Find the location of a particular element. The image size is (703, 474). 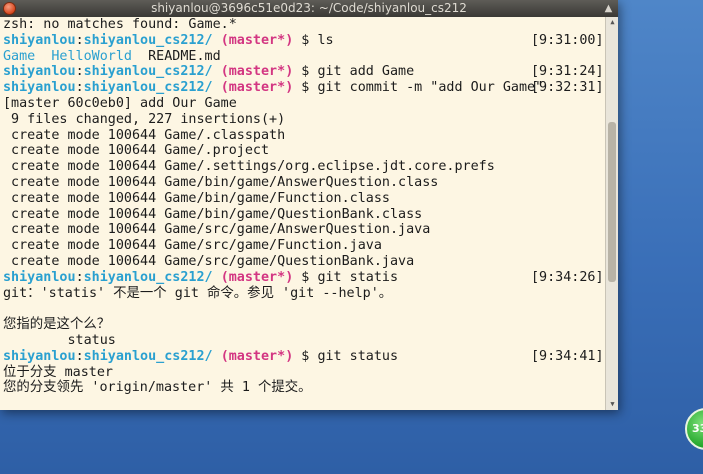

prompt-command: git statis is located at coordinates (358, 277).